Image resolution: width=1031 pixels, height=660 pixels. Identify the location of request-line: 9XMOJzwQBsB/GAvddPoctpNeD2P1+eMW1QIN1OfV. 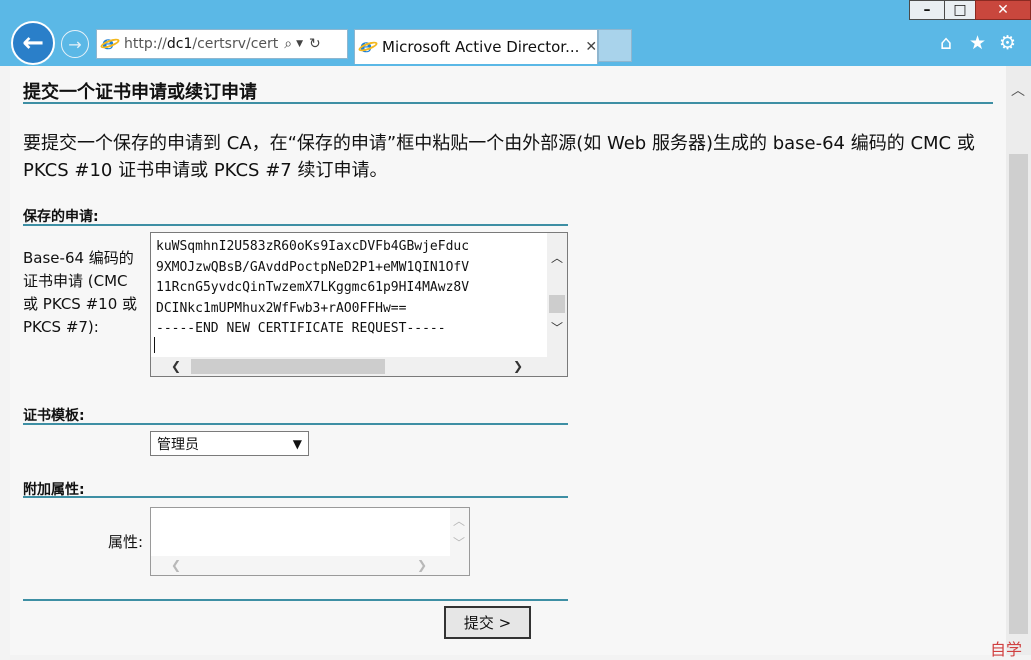
(313, 267).